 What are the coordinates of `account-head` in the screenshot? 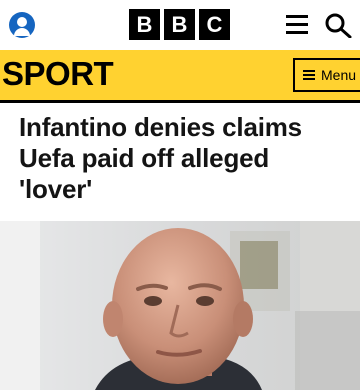 It's located at (22, 22).